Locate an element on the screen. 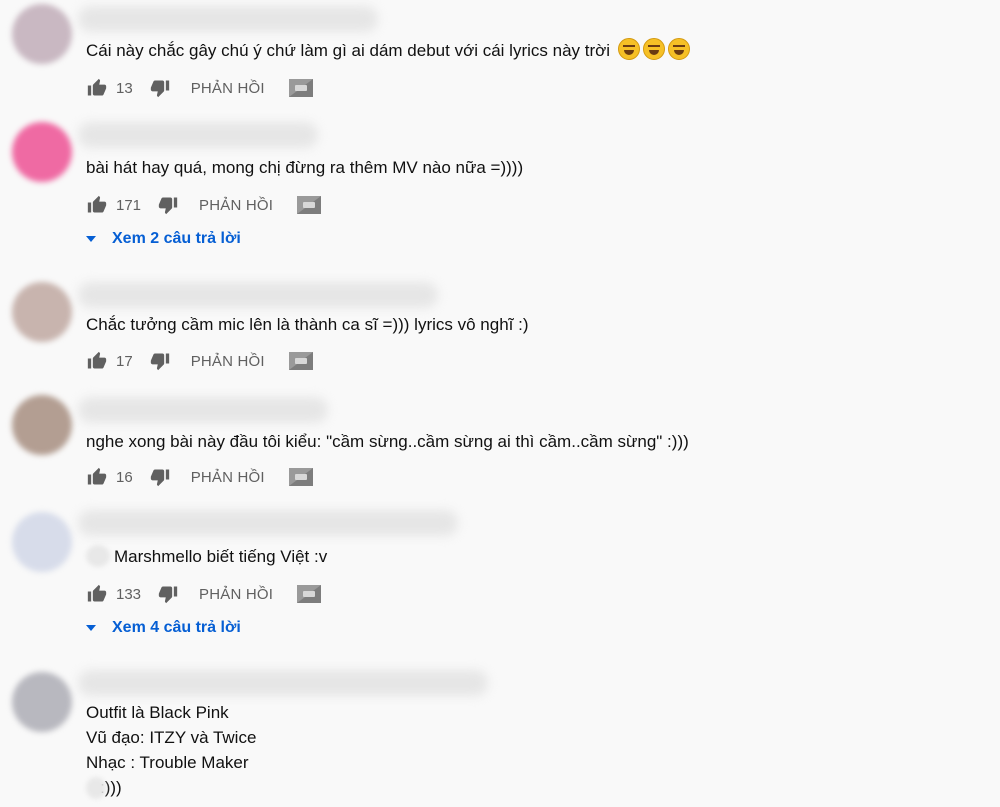 Image resolution: width=1000 pixels, height=807 pixels. like-count: 13 is located at coordinates (124, 88).